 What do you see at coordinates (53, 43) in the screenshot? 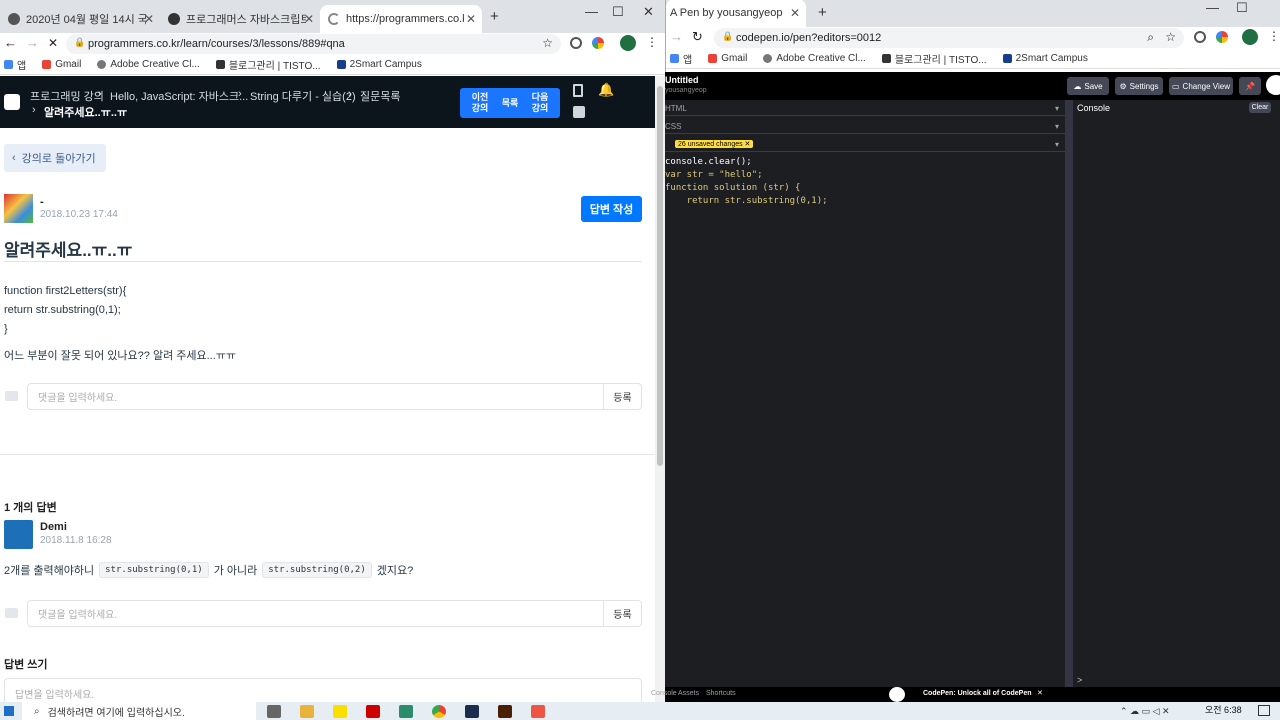
I see `stop-icon: ✕` at bounding box center [53, 43].